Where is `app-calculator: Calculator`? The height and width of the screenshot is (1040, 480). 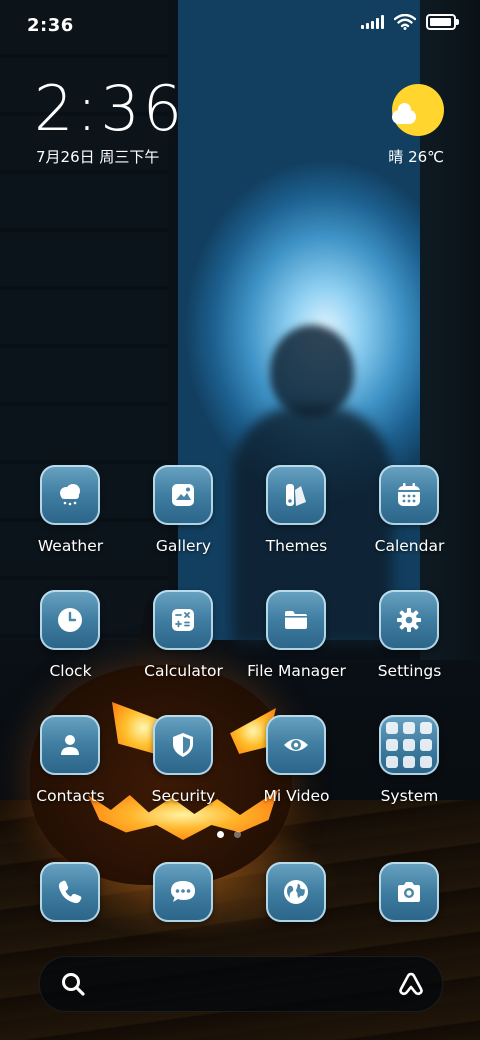 app-calculator: Calculator is located at coordinates (183, 640).